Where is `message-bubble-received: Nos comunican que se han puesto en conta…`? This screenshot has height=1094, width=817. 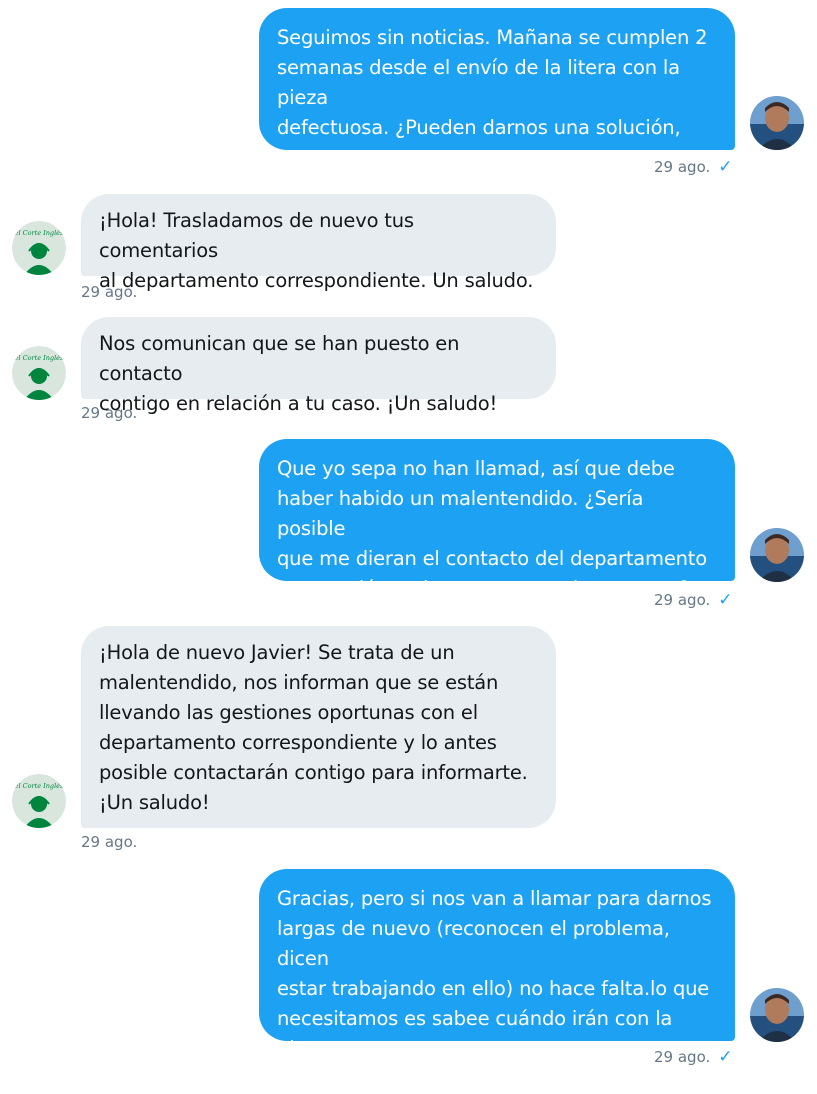
message-bubble-received: Nos comunican que se han puesto en conta… is located at coordinates (318, 366).